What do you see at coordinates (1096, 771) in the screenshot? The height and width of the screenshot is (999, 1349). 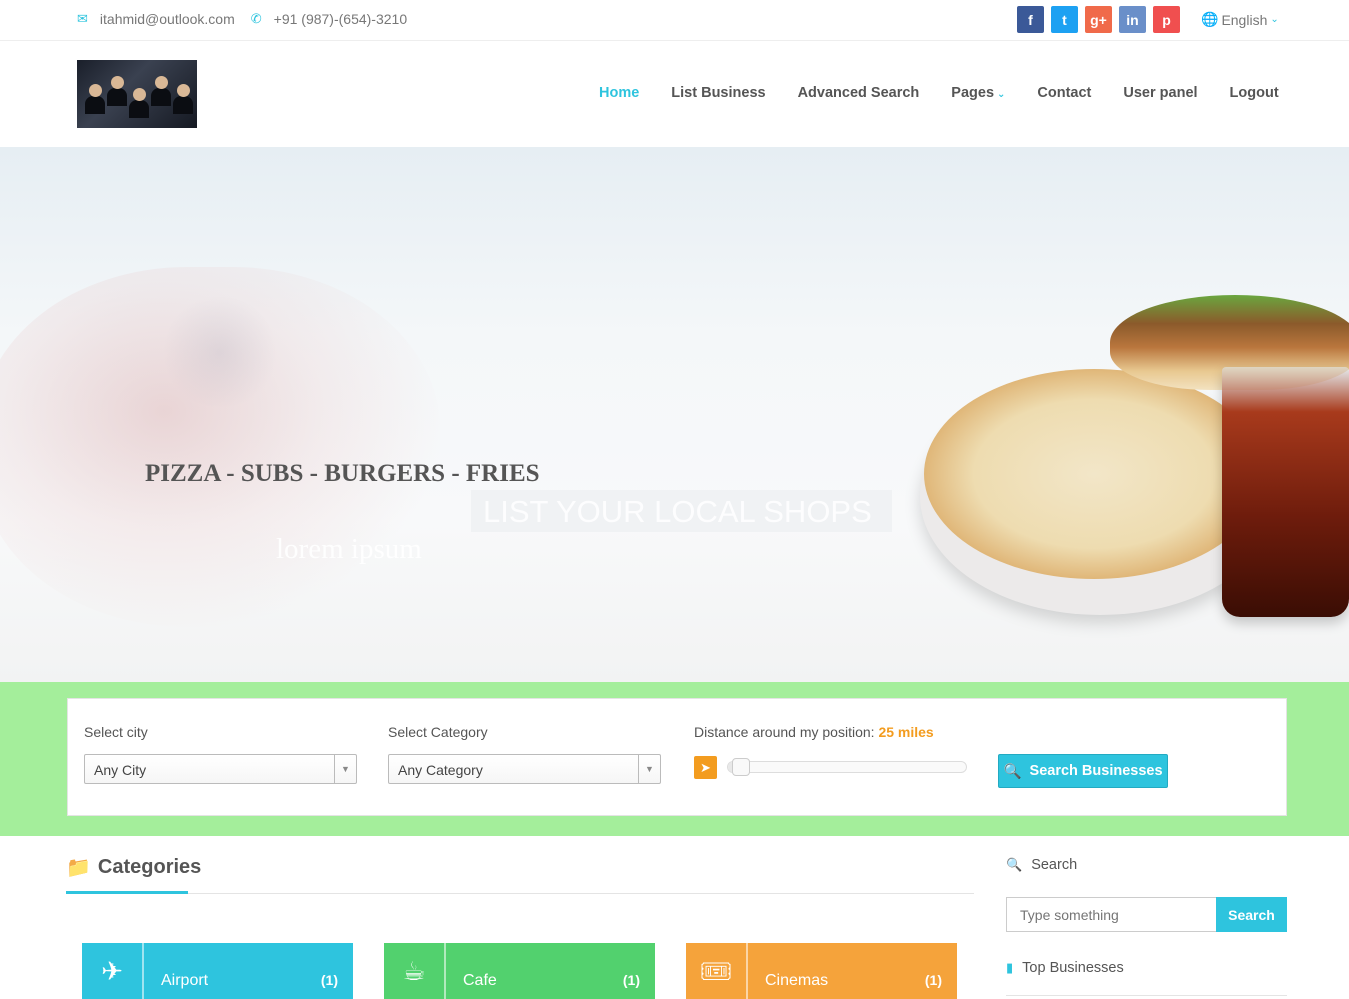 I see `search-button-label: Search Businesses` at bounding box center [1096, 771].